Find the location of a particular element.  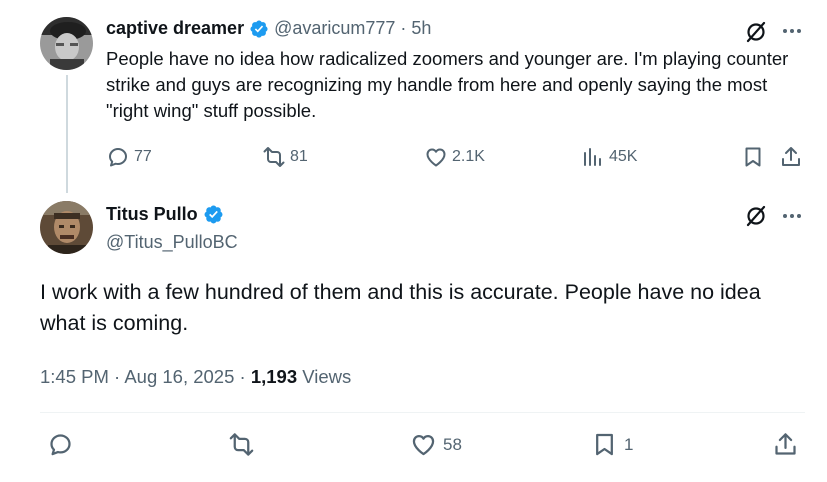

views-button: 45K is located at coordinates (609, 157).